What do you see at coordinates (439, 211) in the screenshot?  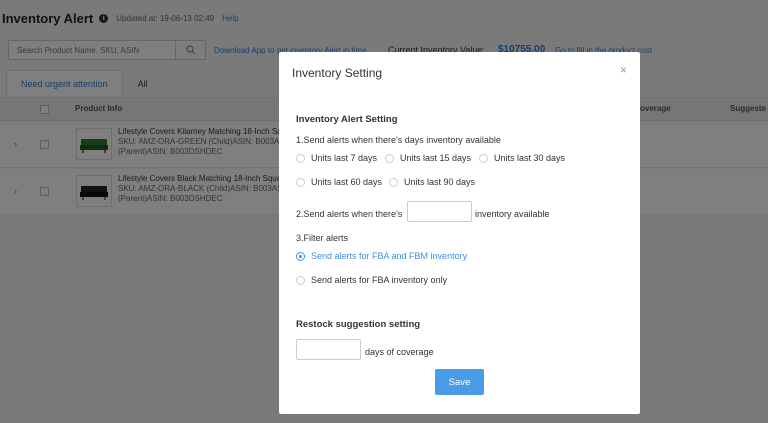 I see `inventory-threshold-input` at bounding box center [439, 211].